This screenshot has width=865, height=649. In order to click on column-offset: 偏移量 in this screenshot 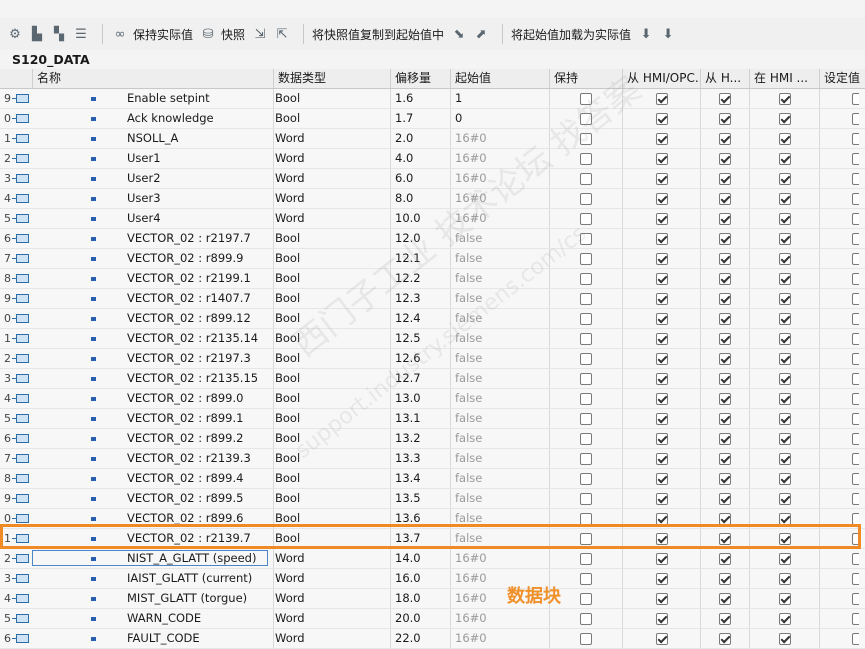, I will do `click(420, 78)`.